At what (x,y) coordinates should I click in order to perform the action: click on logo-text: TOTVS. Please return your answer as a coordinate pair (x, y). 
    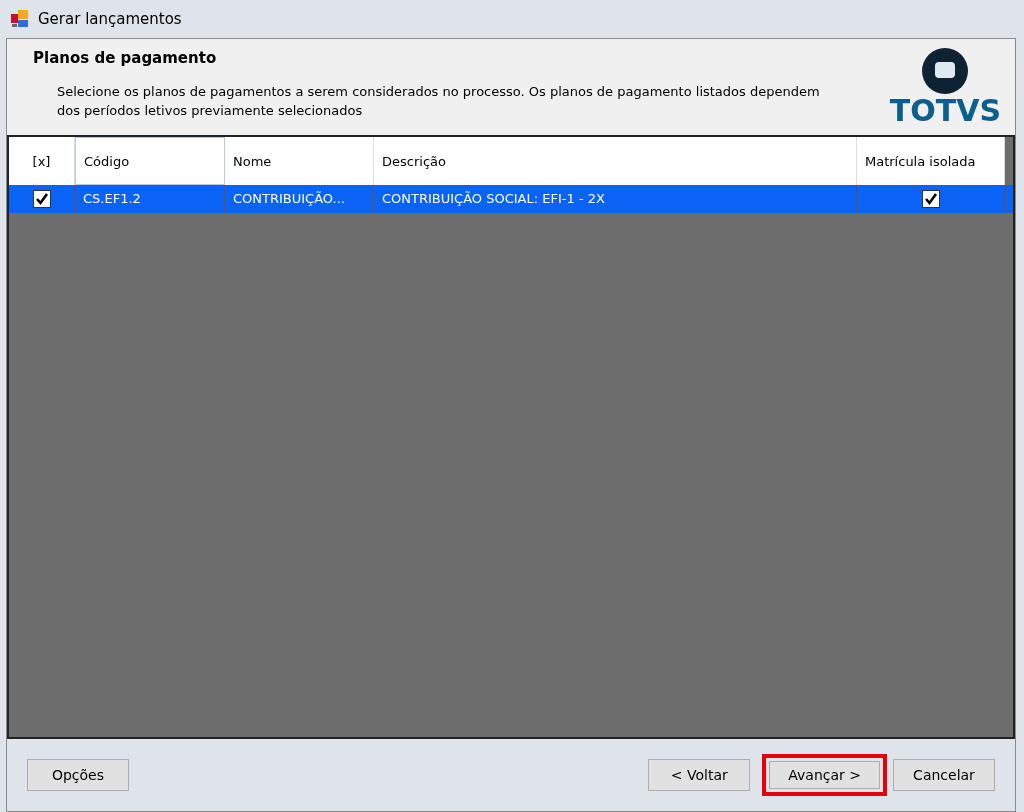
    Looking at the image, I should click on (945, 111).